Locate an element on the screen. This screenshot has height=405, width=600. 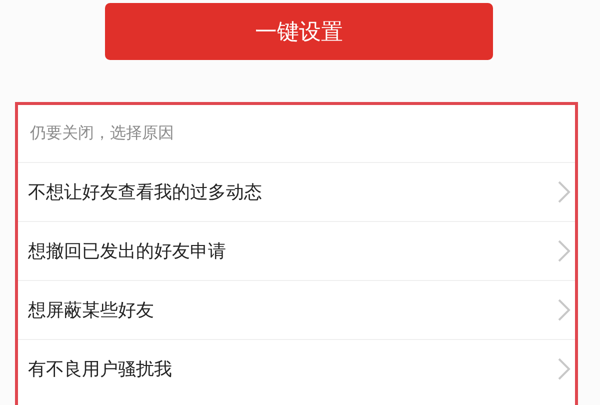
reason-item: 想撤回已发出的好友申请 is located at coordinates (296, 250).